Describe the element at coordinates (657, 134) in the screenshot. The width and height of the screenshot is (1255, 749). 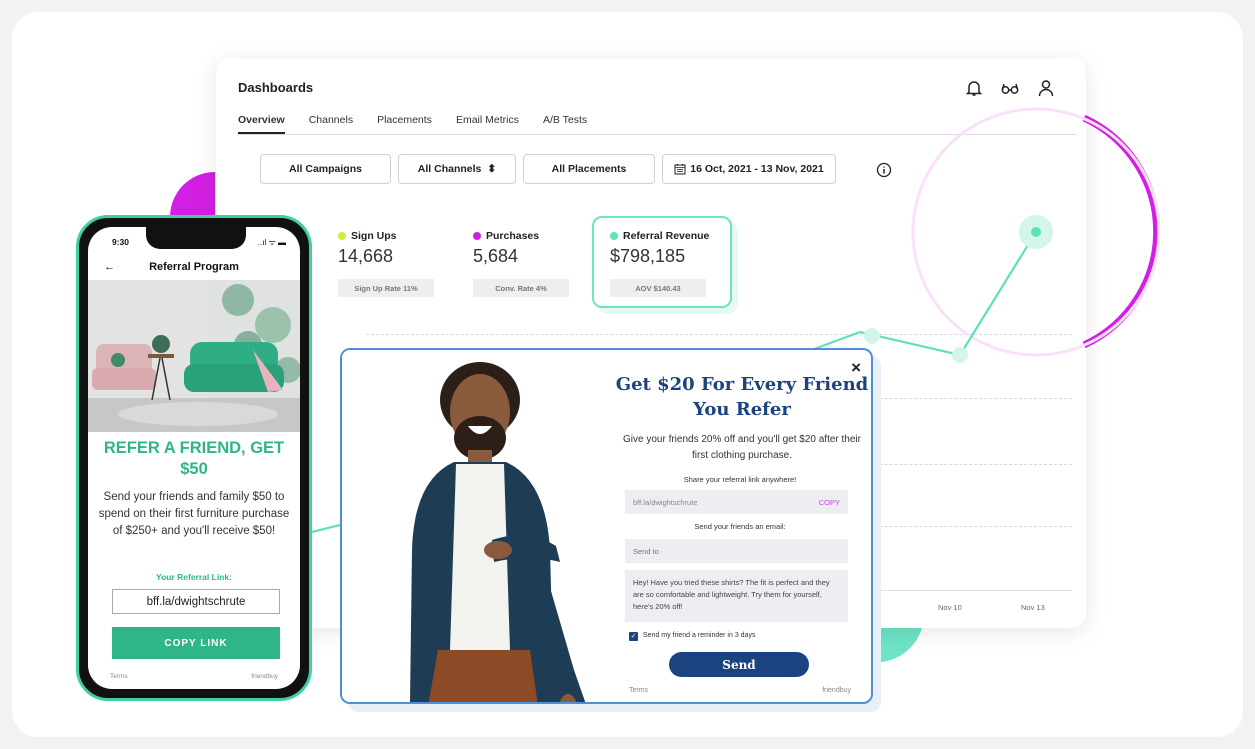
I see `tabs-divider` at that location.